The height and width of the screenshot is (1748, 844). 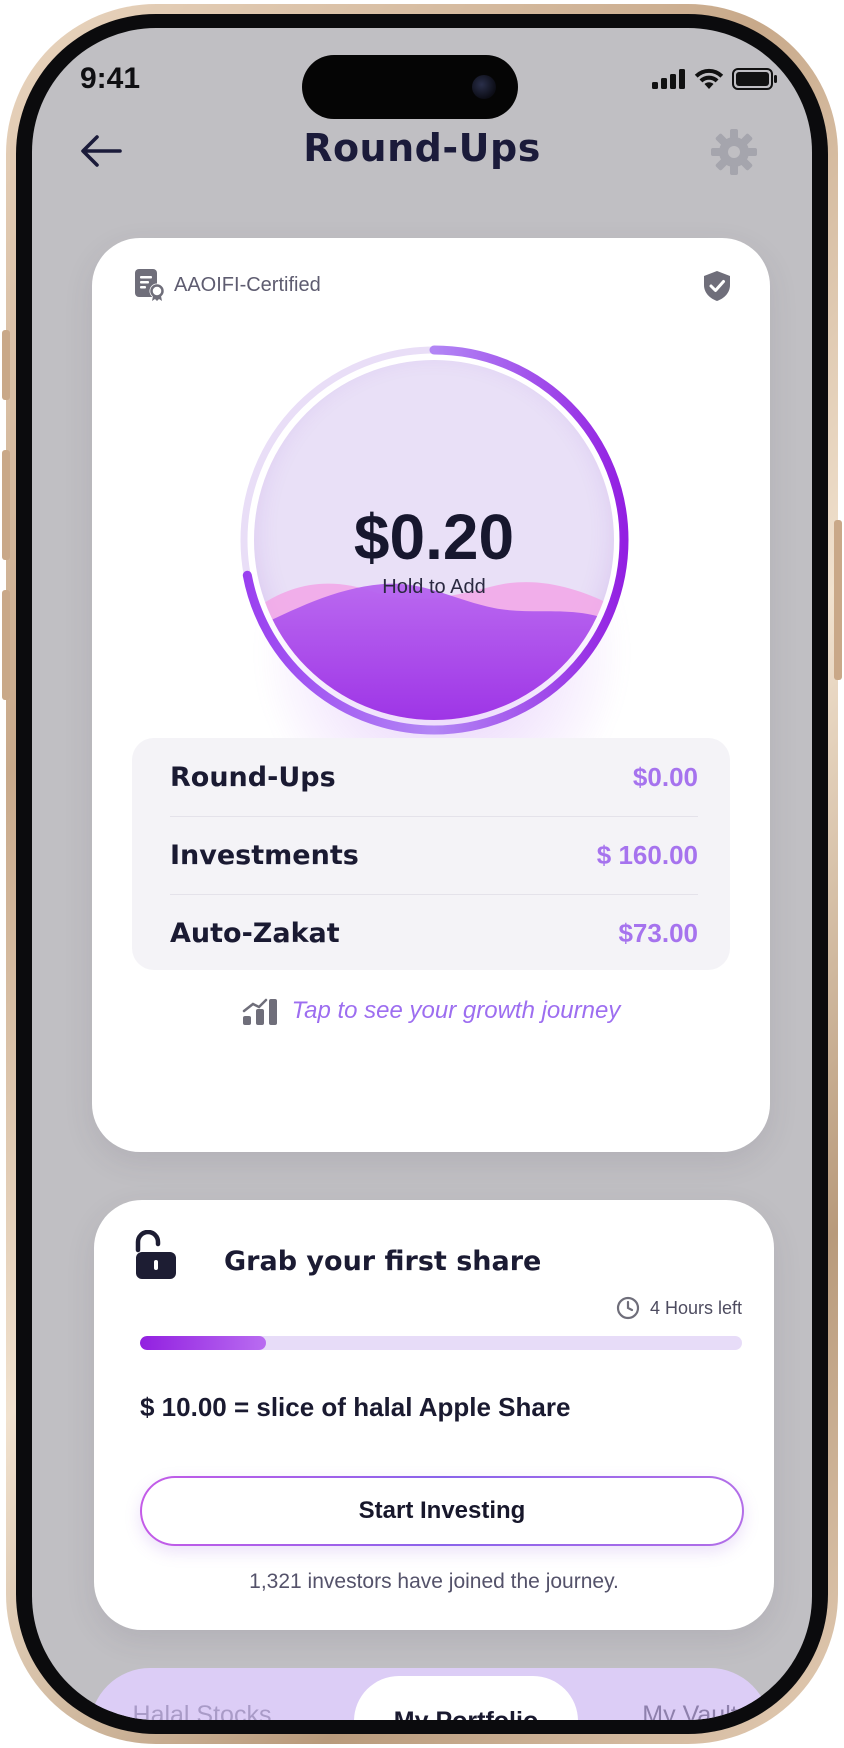 What do you see at coordinates (690, 1694) in the screenshot?
I see `tab-my-vault: My Vault` at bounding box center [690, 1694].